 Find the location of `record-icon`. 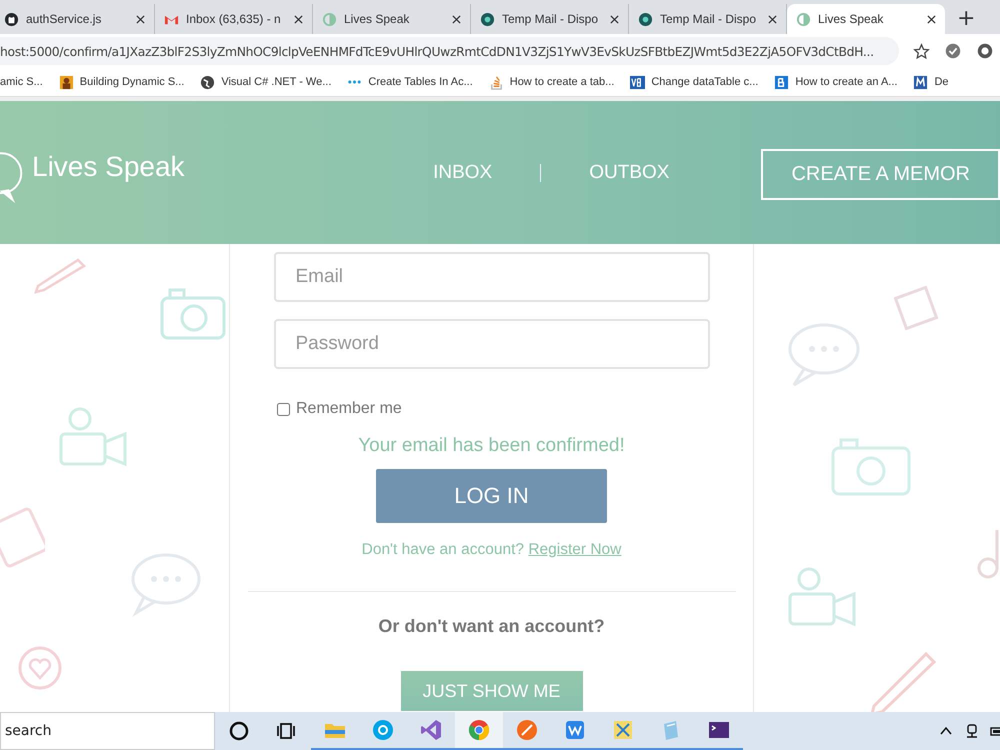

record-icon is located at coordinates (985, 51).